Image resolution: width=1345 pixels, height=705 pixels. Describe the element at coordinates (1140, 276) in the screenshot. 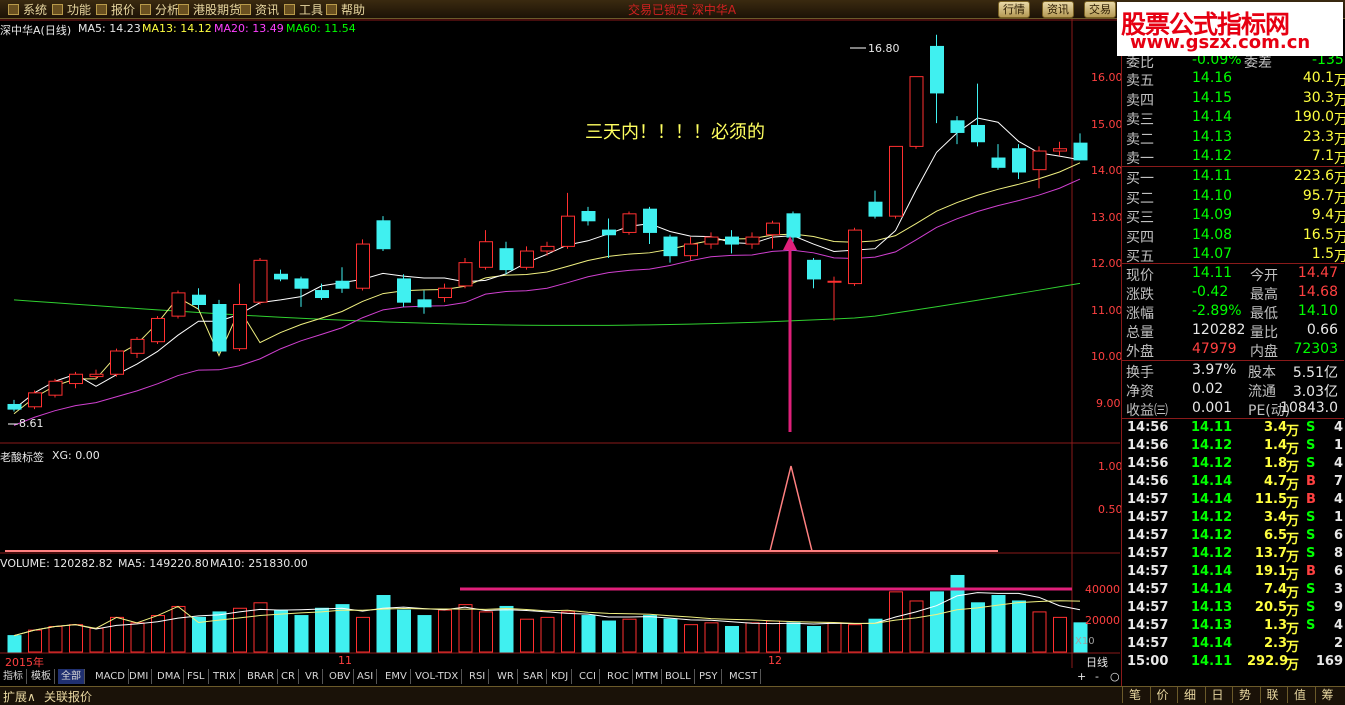

I see `quote-label: 现价` at that location.